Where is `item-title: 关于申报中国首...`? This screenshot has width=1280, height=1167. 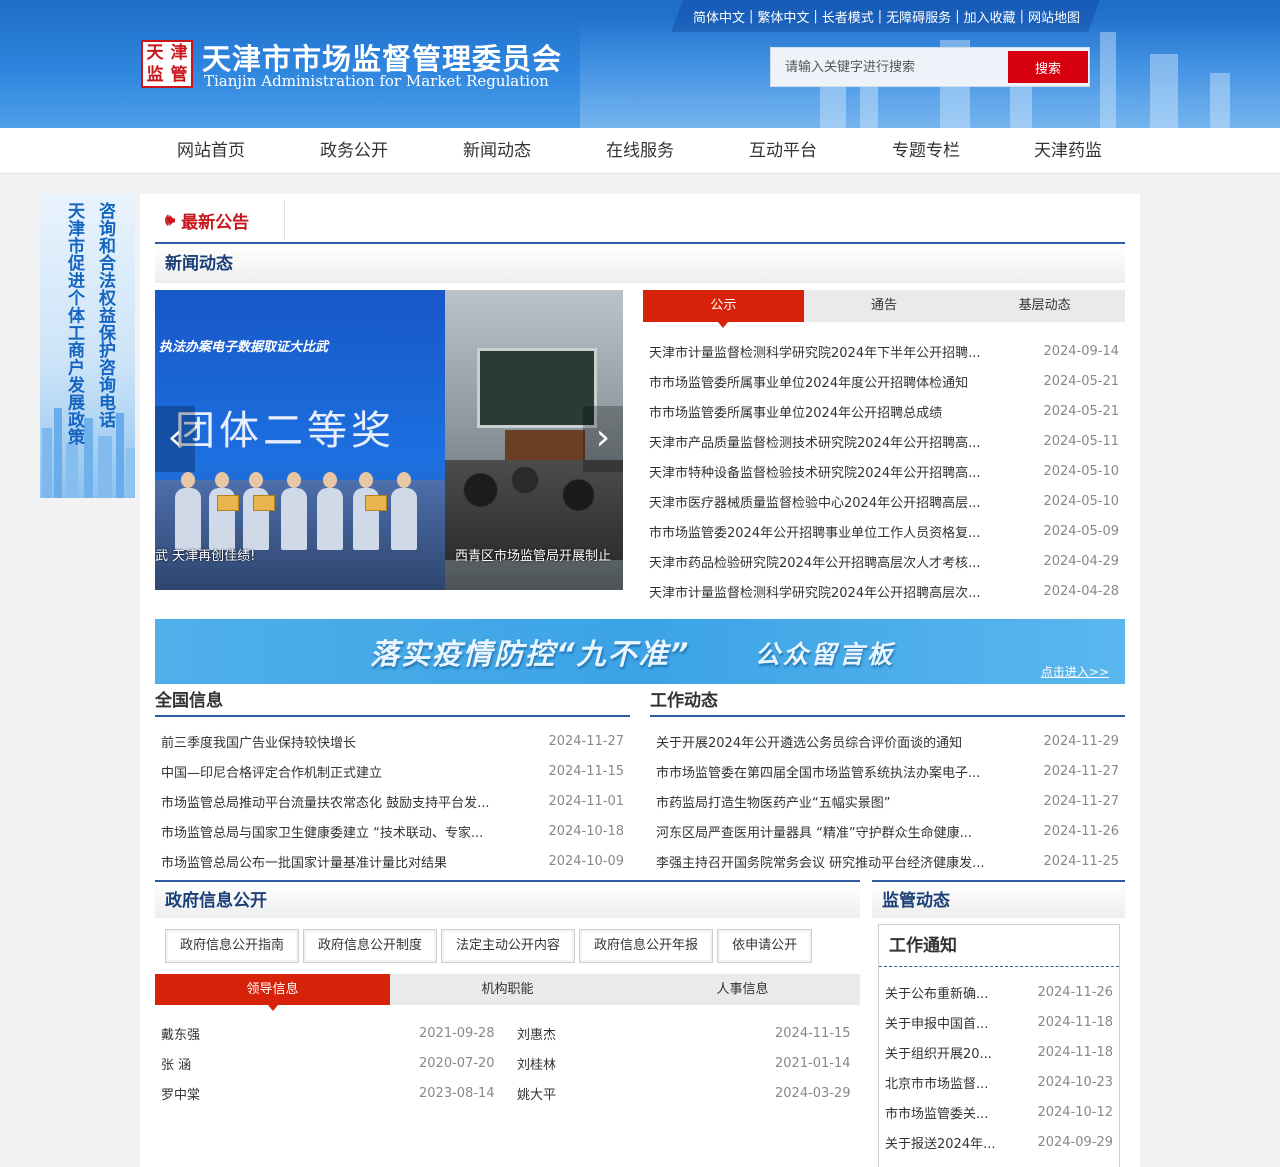 item-title: 关于申报中国首... is located at coordinates (936, 1022).